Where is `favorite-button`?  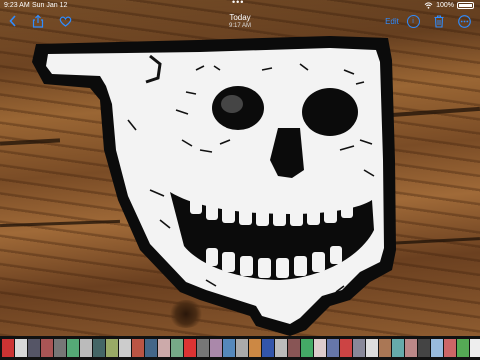
favorite-button is located at coordinates (65, 21).